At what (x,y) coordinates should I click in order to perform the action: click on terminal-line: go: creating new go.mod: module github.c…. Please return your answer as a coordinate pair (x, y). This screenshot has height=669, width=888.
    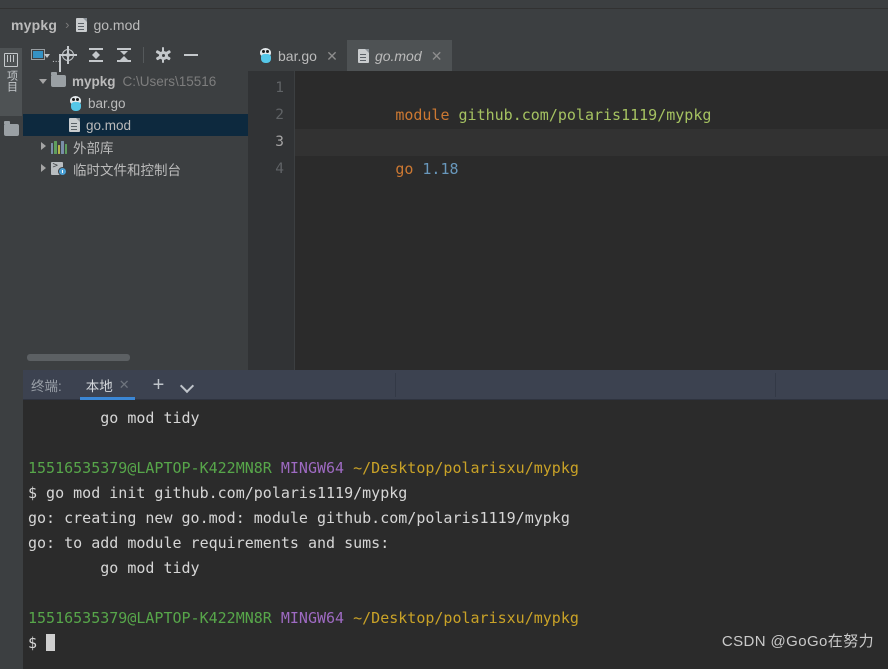
    Looking at the image, I should click on (299, 518).